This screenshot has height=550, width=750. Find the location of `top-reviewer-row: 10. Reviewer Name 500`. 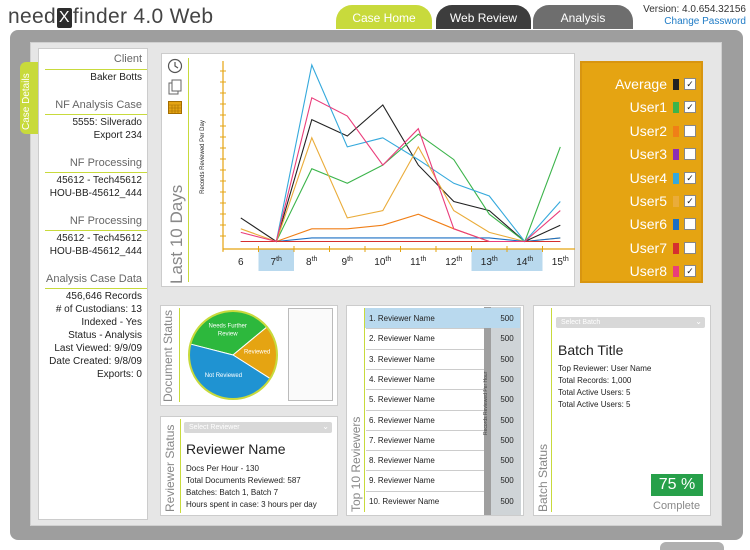

top-reviewer-row: 10. Reviewer Name 500 is located at coordinates (442, 501).